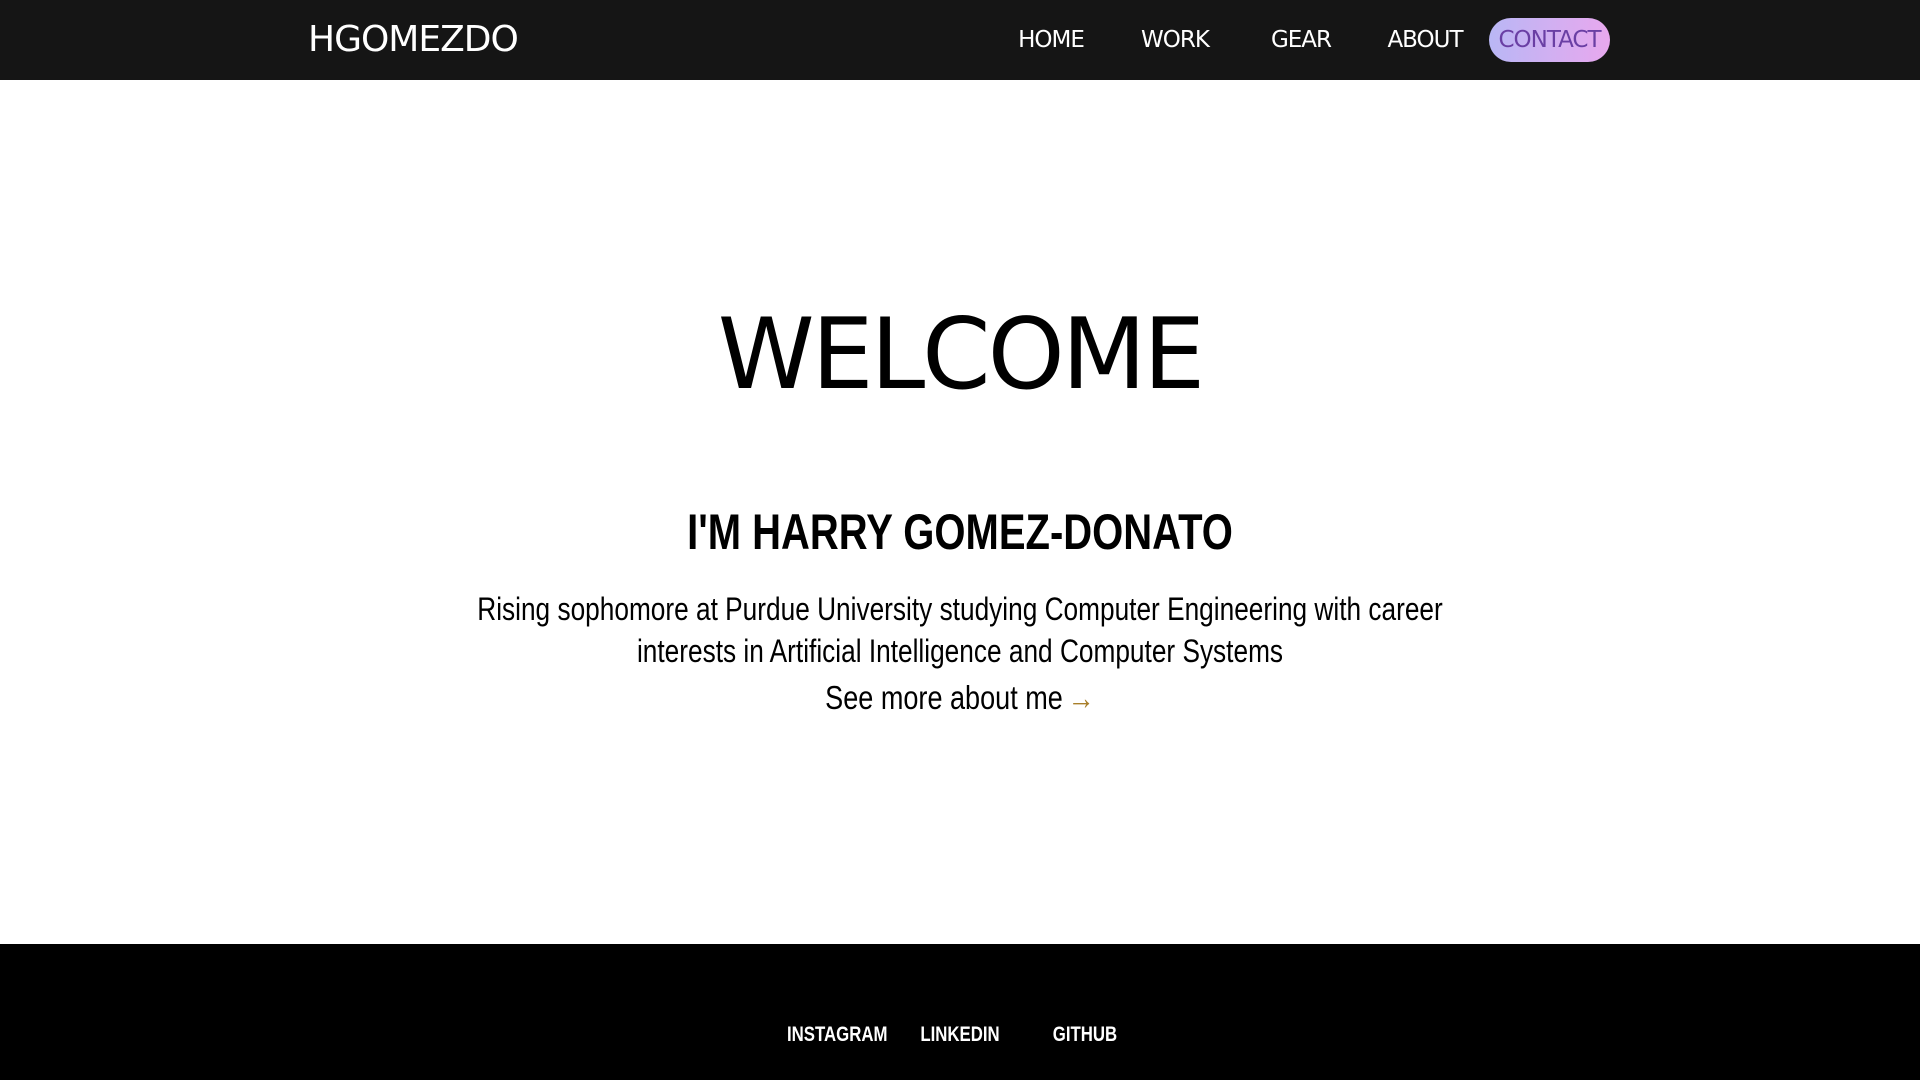 The height and width of the screenshot is (1080, 1920). What do you see at coordinates (1425, 40) in the screenshot?
I see `nav-about-link: ABOUT` at bounding box center [1425, 40].